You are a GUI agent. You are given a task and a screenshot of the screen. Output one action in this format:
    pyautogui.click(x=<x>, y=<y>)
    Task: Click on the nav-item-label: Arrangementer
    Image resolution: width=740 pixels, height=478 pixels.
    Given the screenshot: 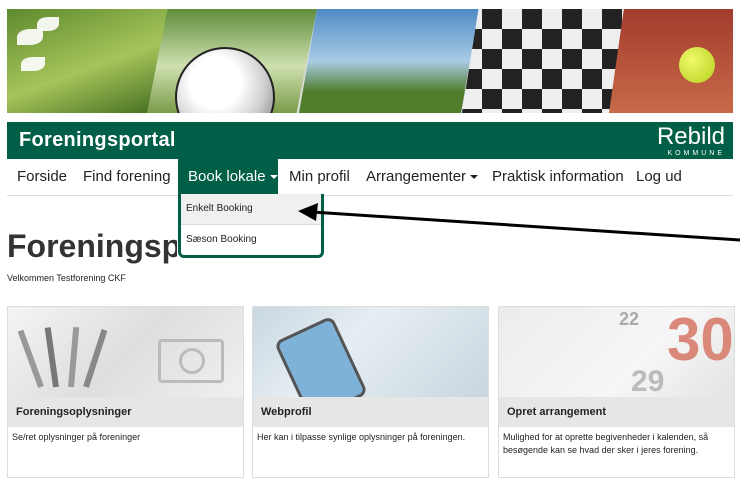 What is the action you would take?
    pyautogui.click(x=416, y=176)
    